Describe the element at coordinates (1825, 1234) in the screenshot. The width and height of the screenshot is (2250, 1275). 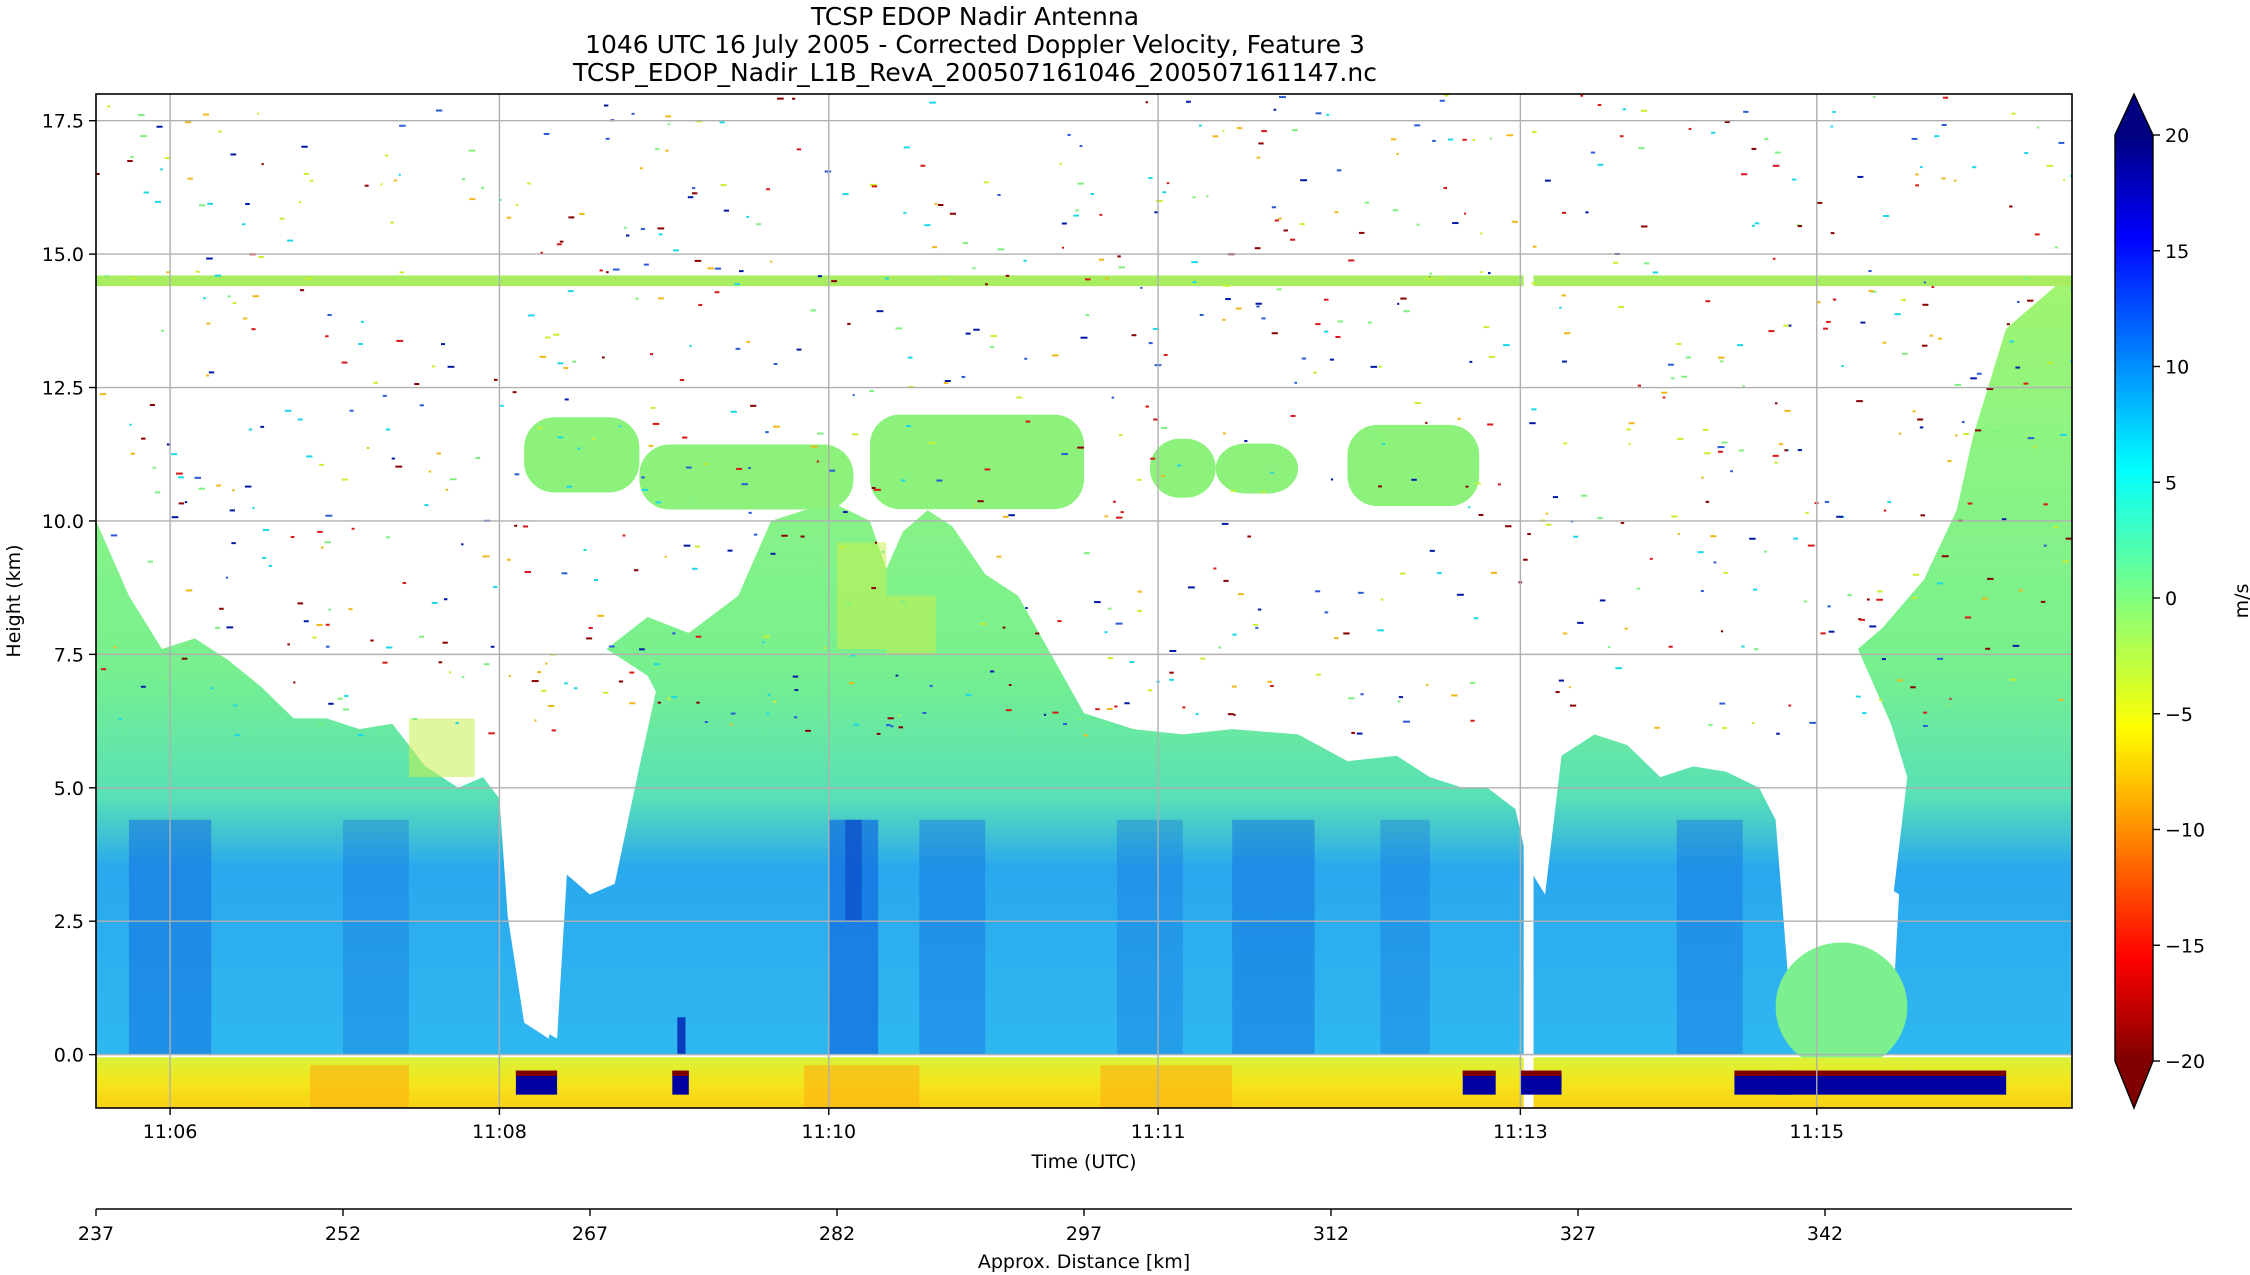
I see `distance-tick-label: 342` at that location.